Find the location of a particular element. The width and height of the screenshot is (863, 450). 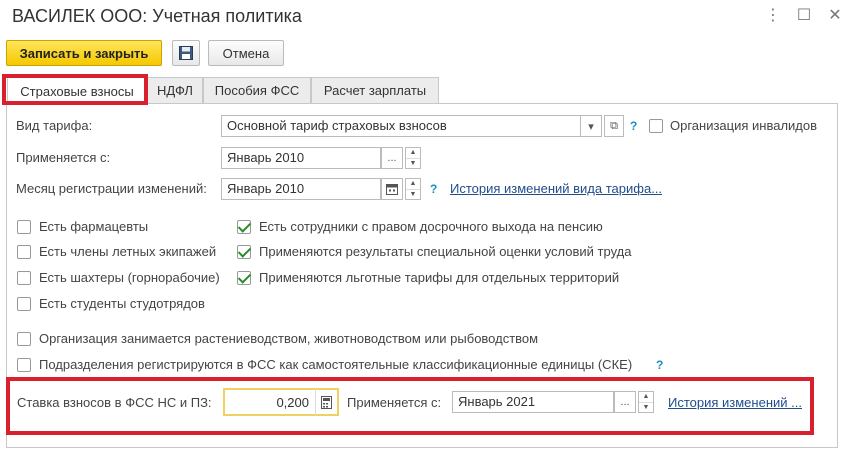

close-icon: ✕ is located at coordinates (835, 16).